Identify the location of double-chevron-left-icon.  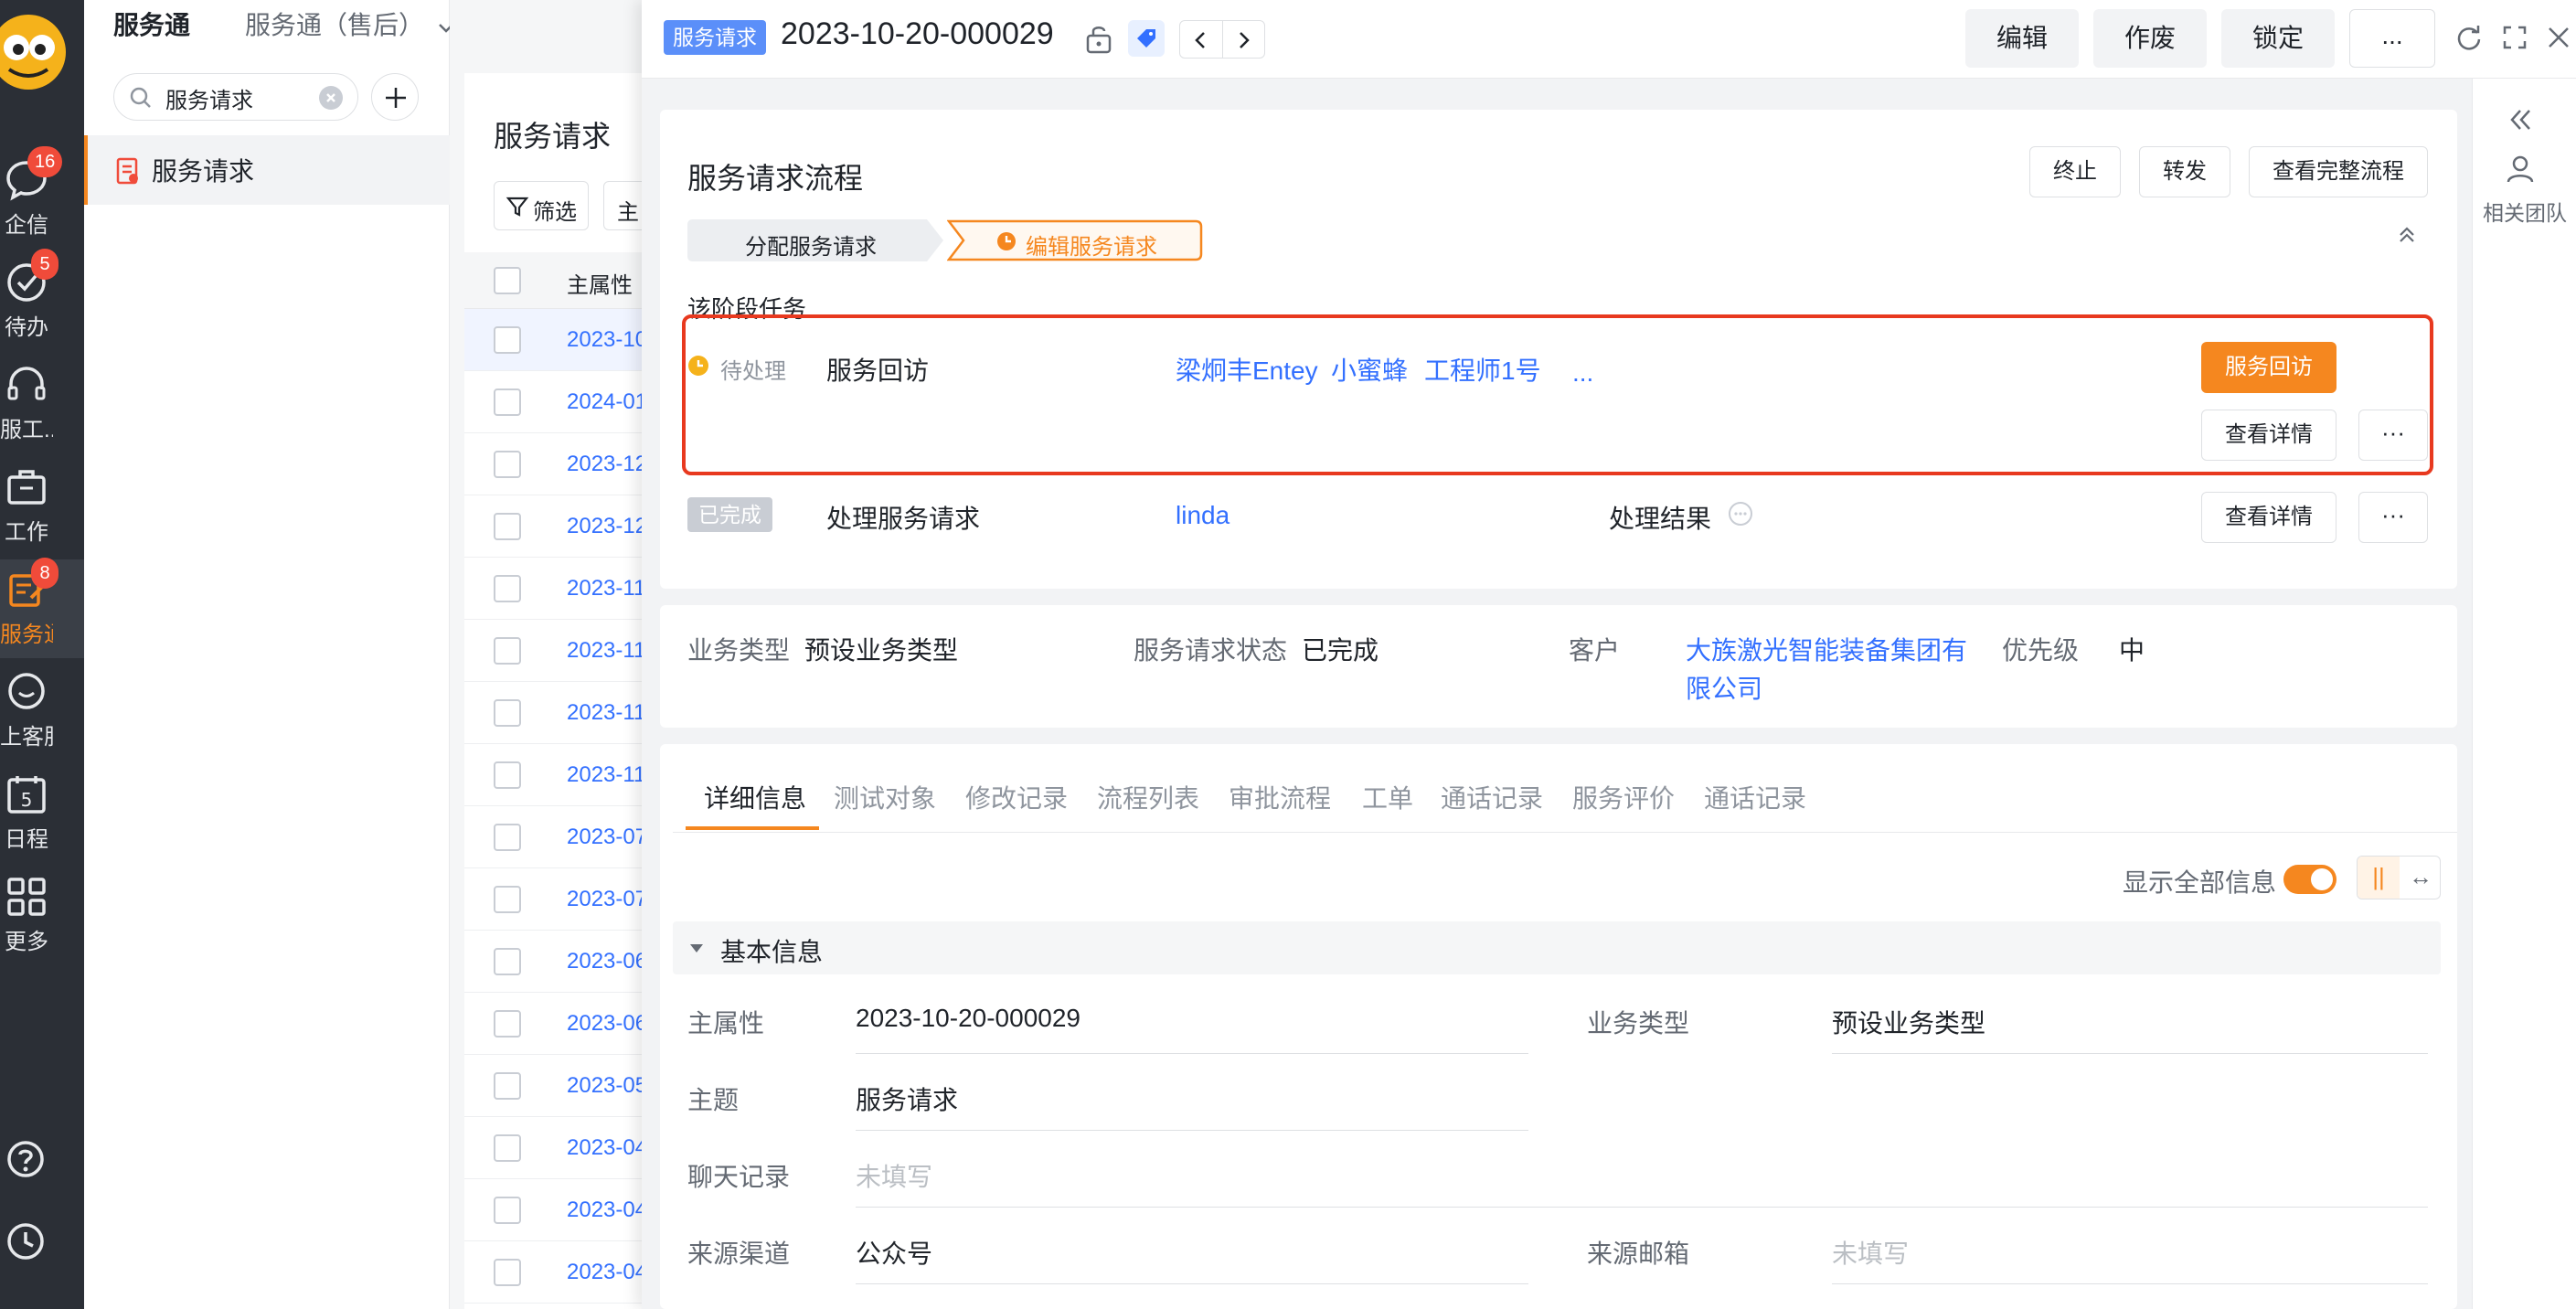
(2521, 120).